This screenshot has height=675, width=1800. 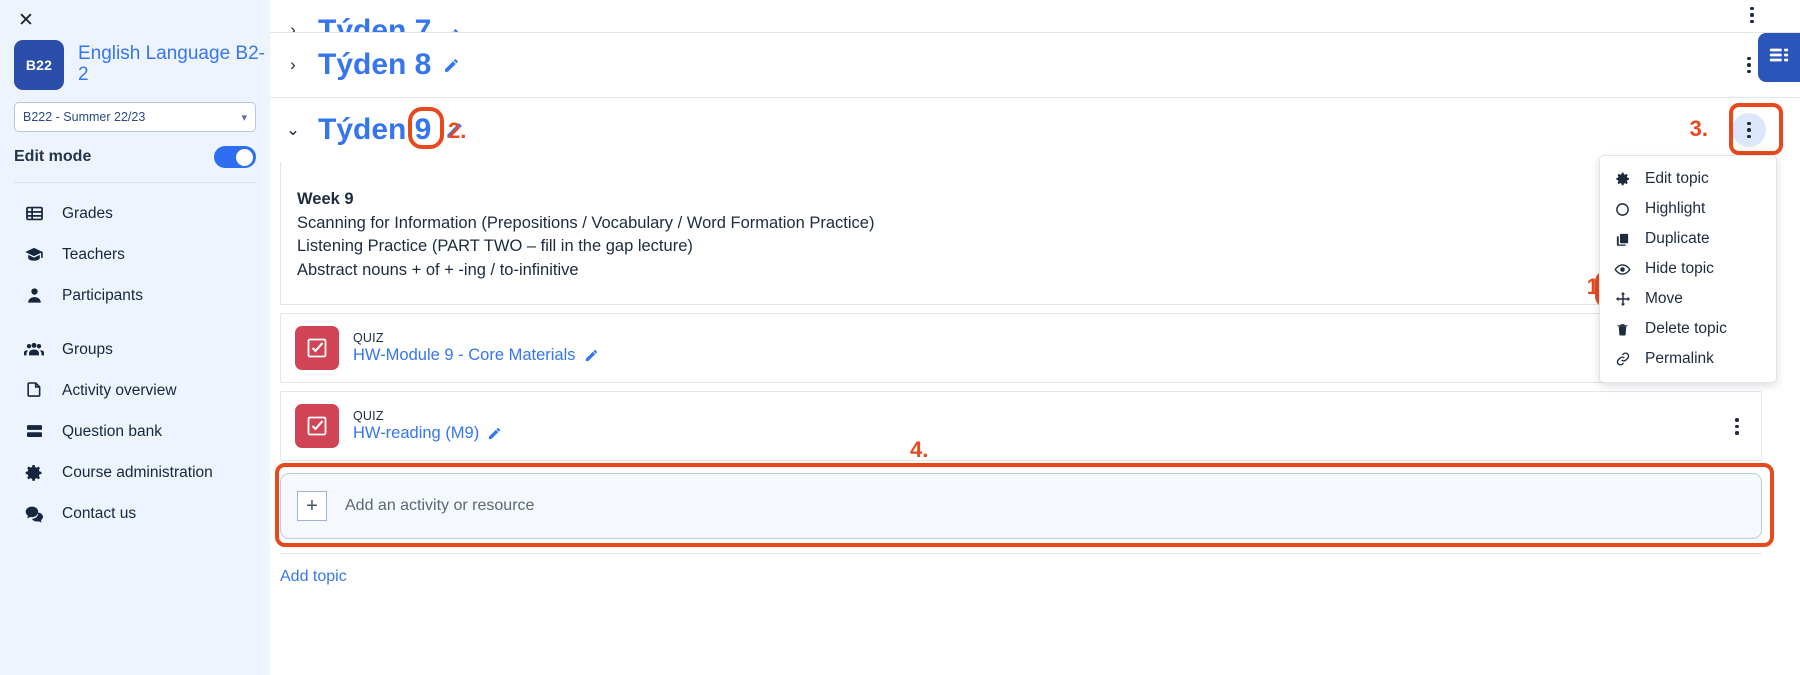 I want to click on menu-item-label: Duplicate, so click(x=1677, y=238).